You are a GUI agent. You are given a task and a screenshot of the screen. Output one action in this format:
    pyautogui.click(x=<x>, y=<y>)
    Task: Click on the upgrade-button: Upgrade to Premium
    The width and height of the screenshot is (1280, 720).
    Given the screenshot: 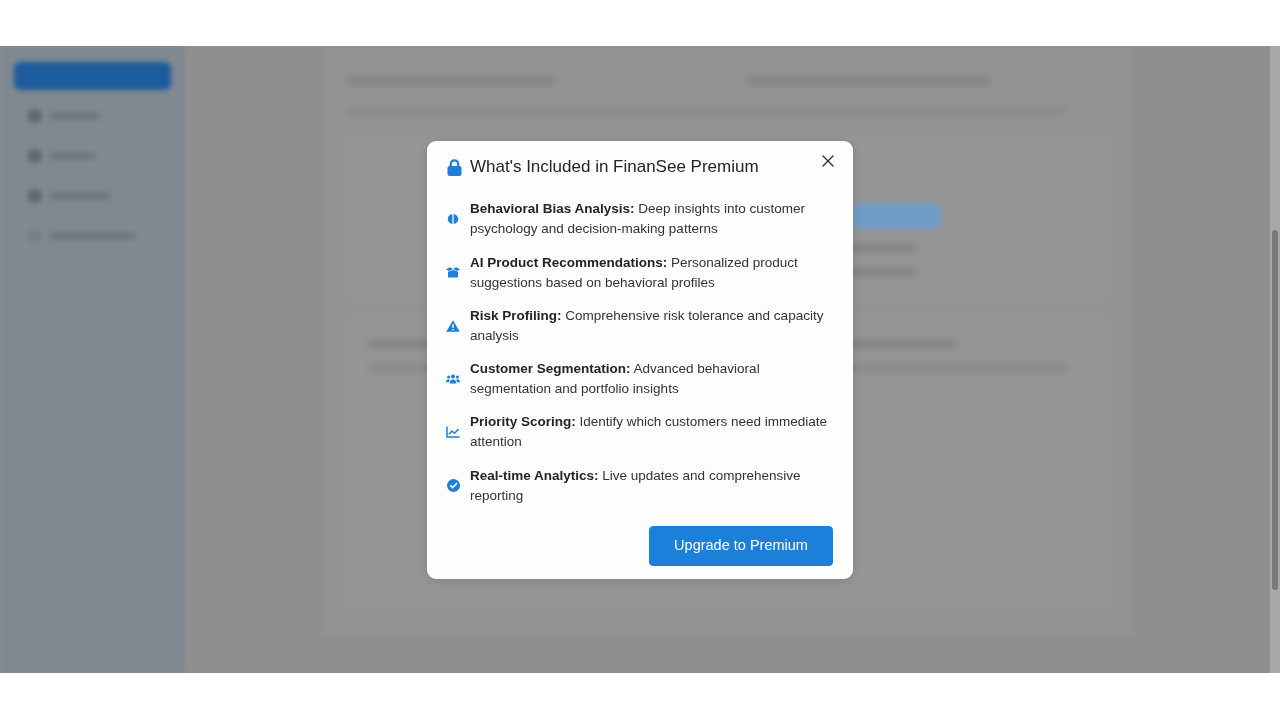 What is the action you would take?
    pyautogui.click(x=741, y=545)
    